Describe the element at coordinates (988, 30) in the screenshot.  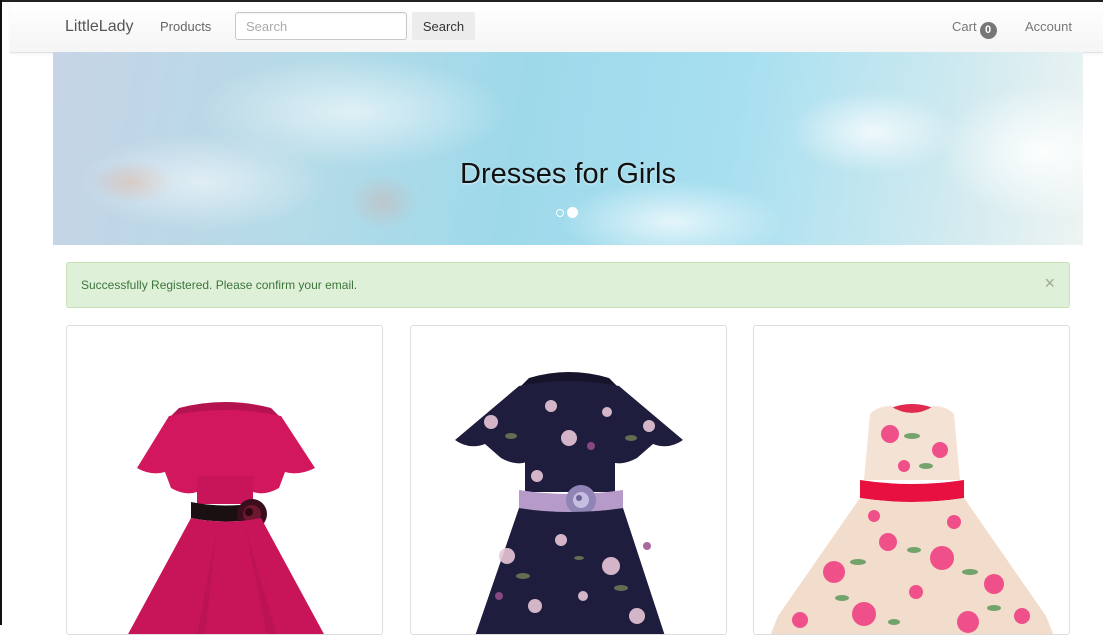
I see `cart-count-badge: 0` at that location.